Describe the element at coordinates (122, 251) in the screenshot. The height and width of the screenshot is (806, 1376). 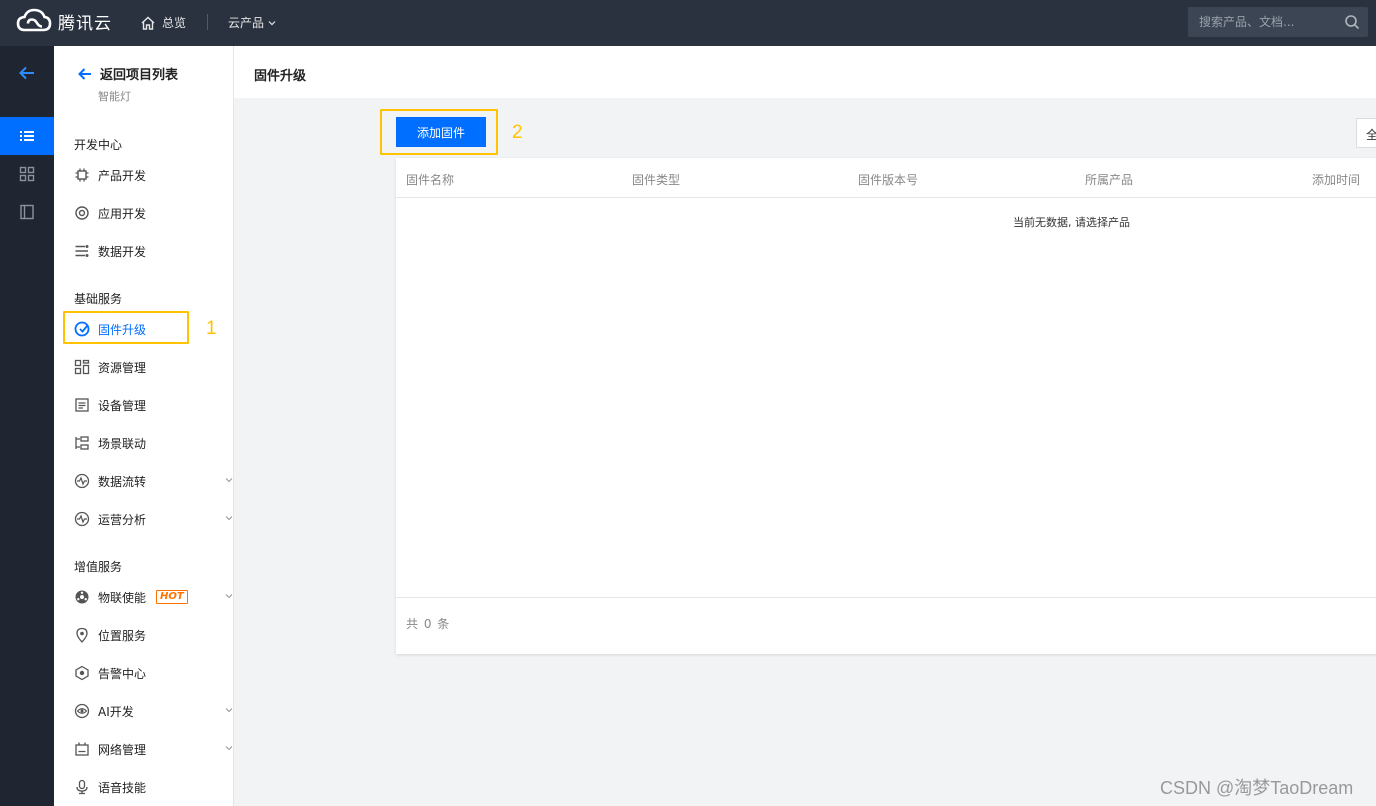
I see `sidebar-item-label: 数据开发` at that location.